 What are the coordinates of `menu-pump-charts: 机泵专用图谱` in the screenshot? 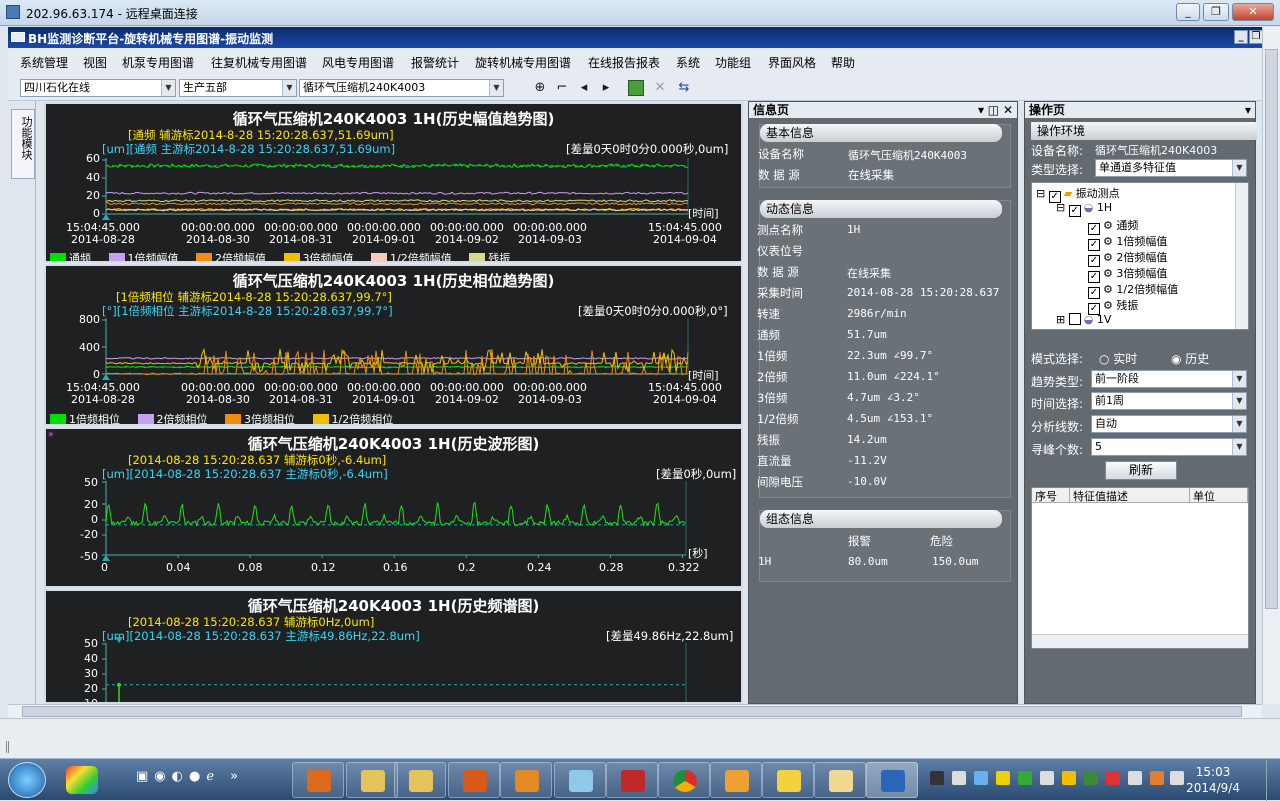 It's located at (158, 62).